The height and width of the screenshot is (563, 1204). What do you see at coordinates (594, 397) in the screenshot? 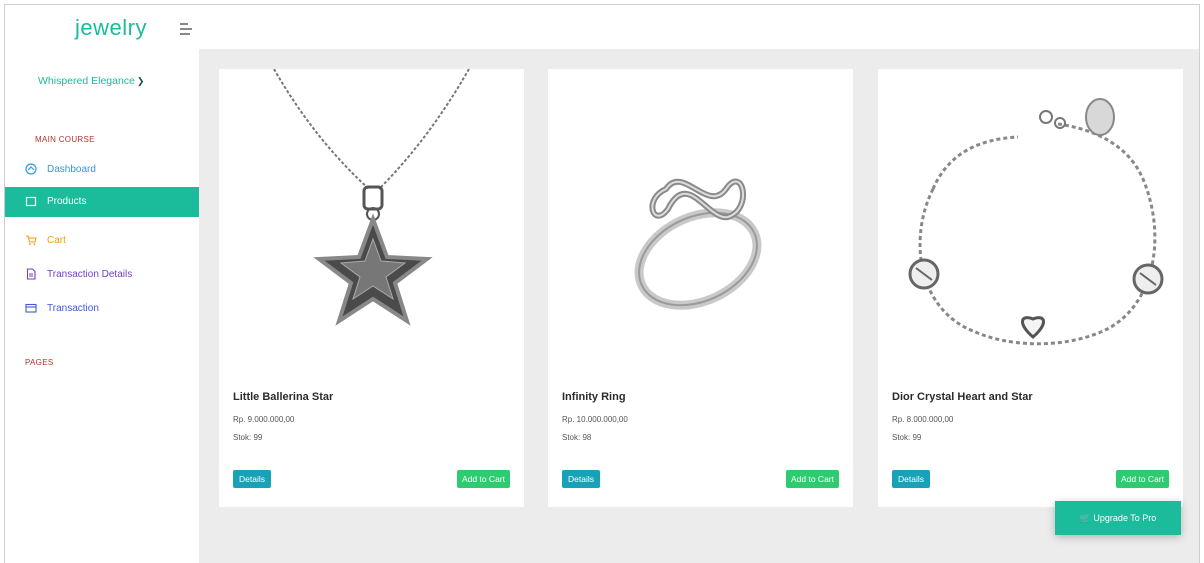
I see `product-title: Infinity Ring` at bounding box center [594, 397].